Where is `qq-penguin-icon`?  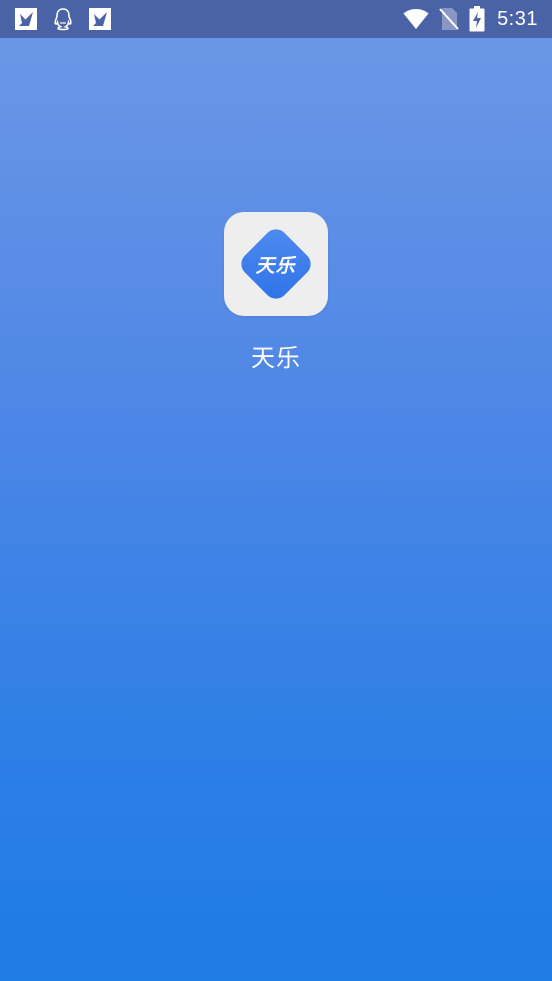
qq-penguin-icon is located at coordinates (63, 19).